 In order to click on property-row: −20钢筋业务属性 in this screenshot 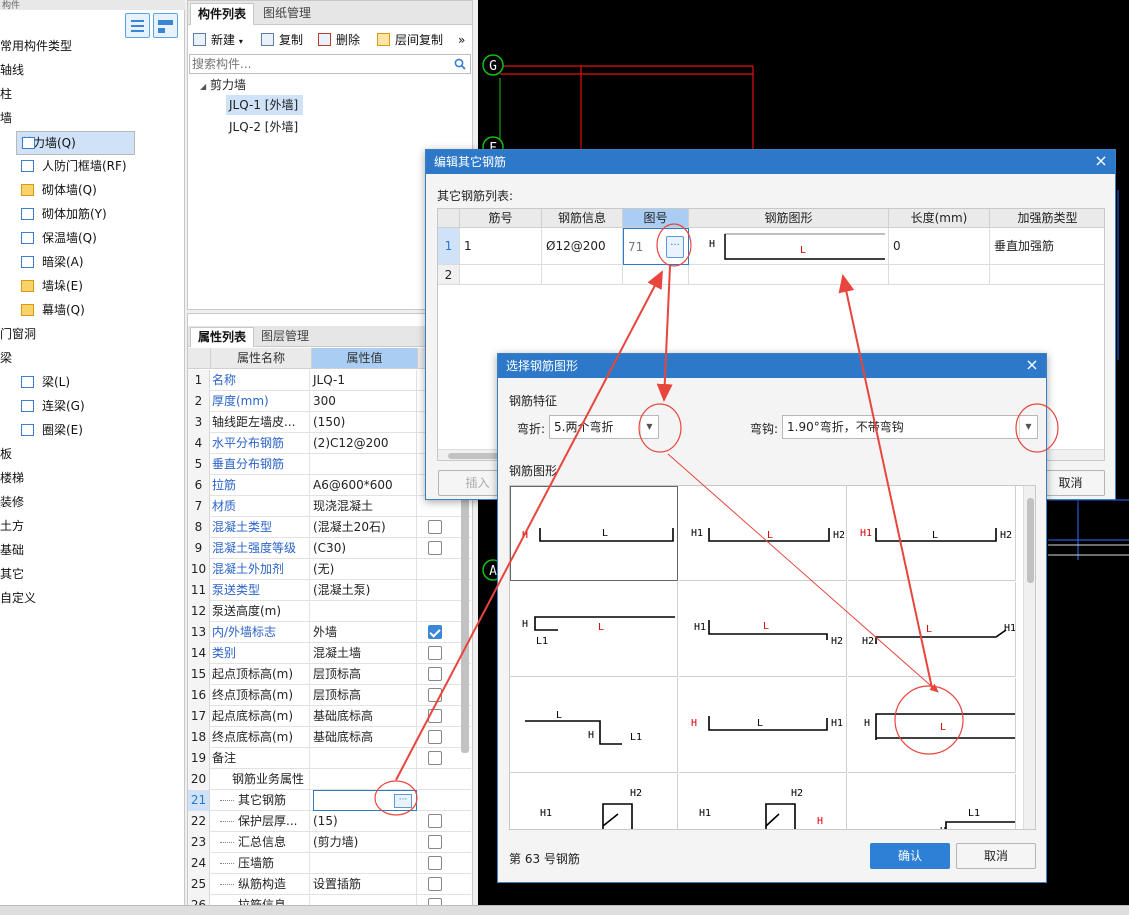, I will do `click(329, 779)`.